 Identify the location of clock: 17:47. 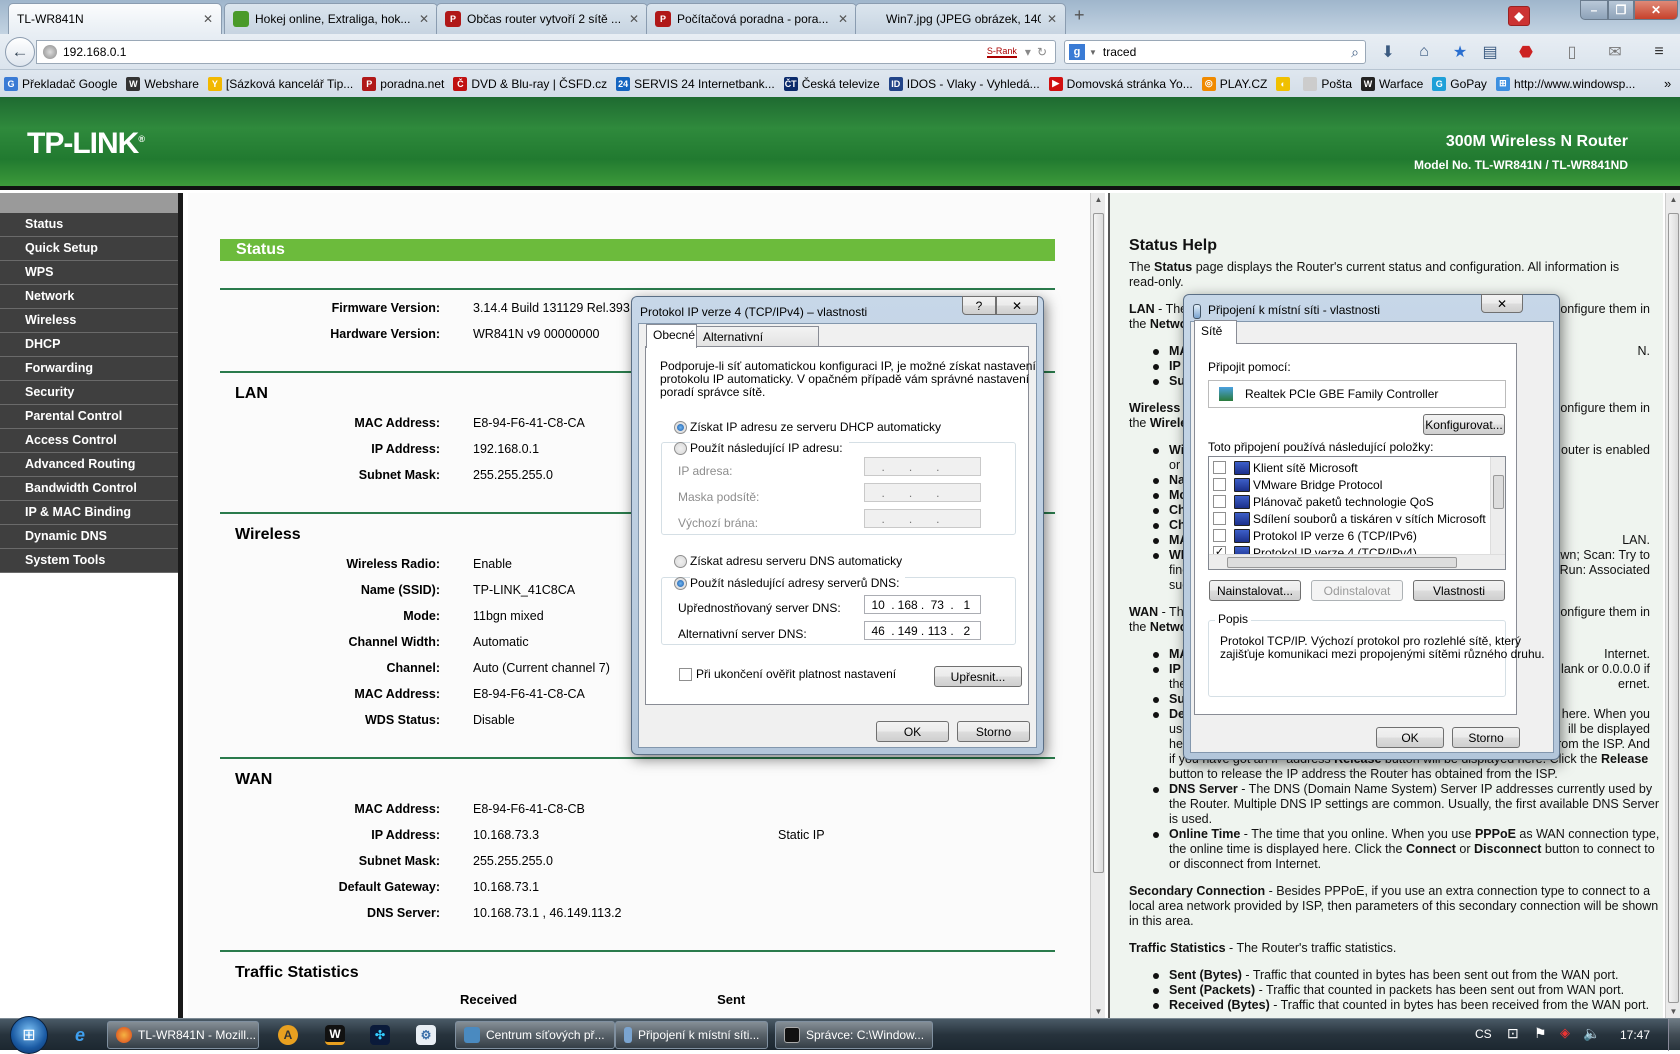
(1635, 1035).